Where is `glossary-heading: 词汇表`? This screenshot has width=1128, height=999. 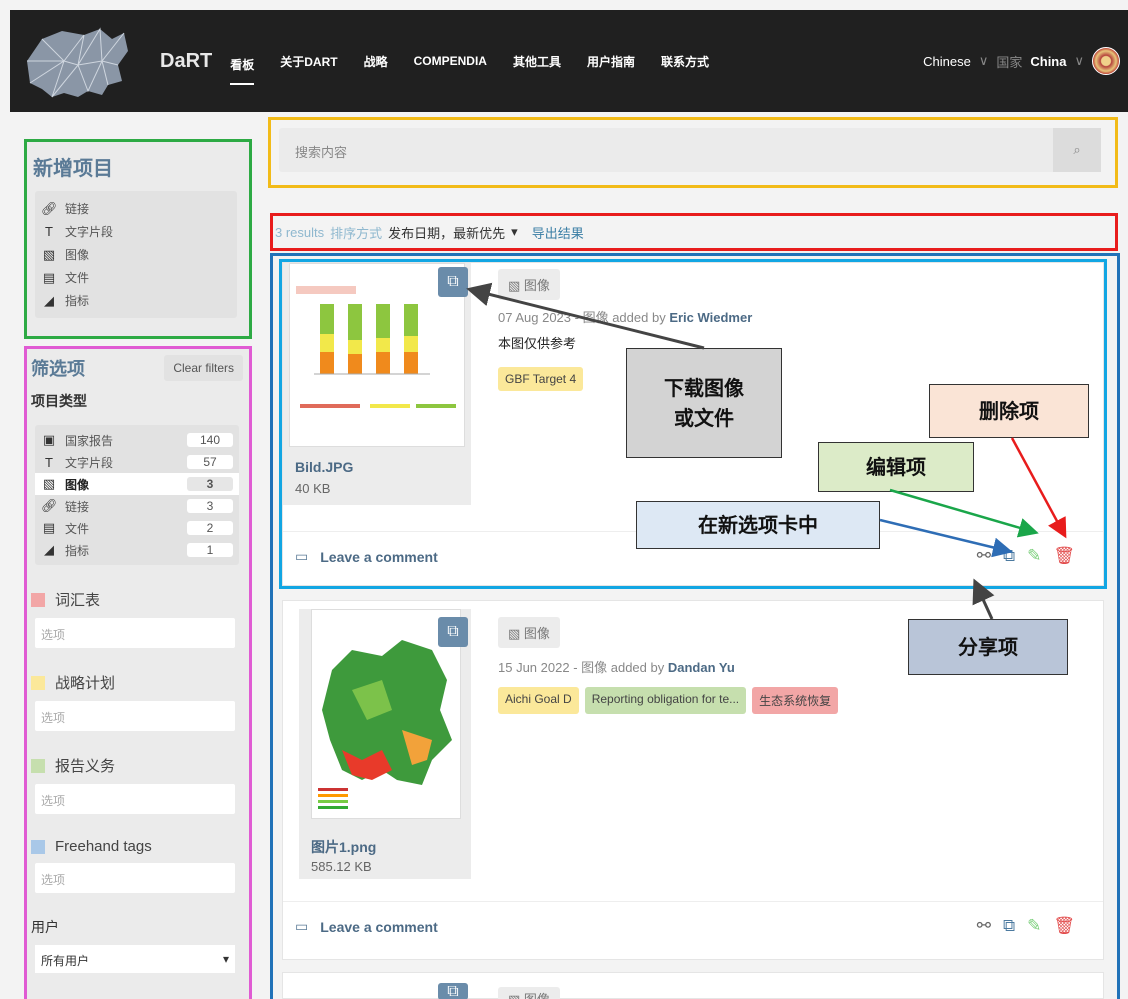
glossary-heading: 词汇表 is located at coordinates (140, 599).